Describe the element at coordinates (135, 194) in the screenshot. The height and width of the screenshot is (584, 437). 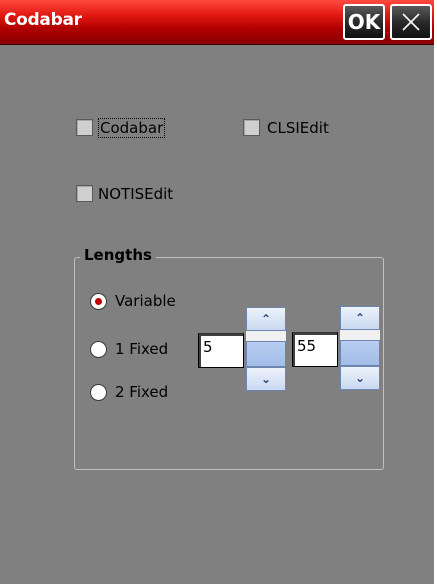
I see `notisedit-label: NOTISEdit` at that location.